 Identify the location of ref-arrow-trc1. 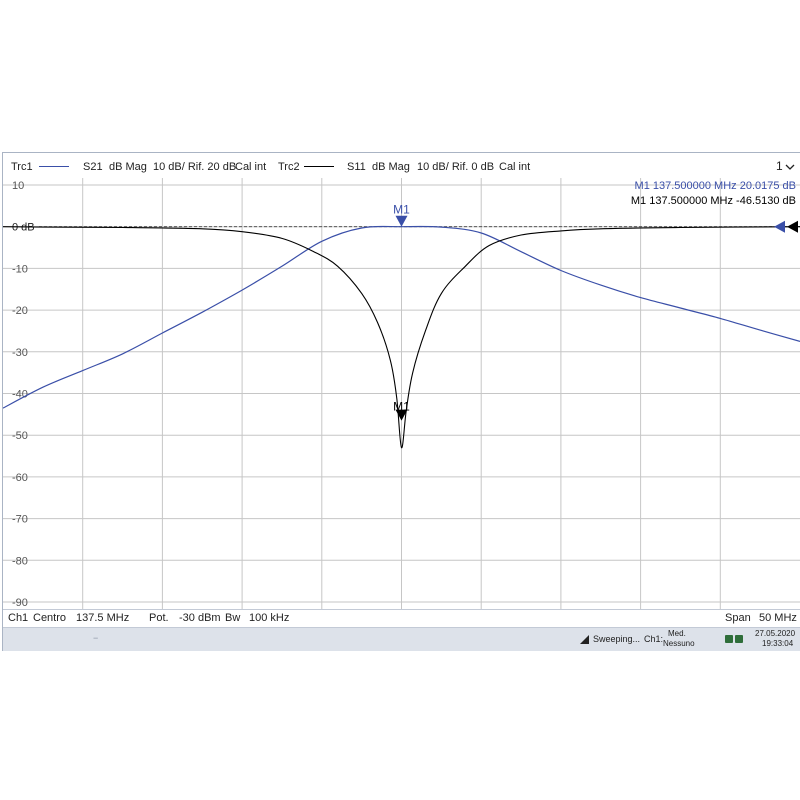
(779, 226).